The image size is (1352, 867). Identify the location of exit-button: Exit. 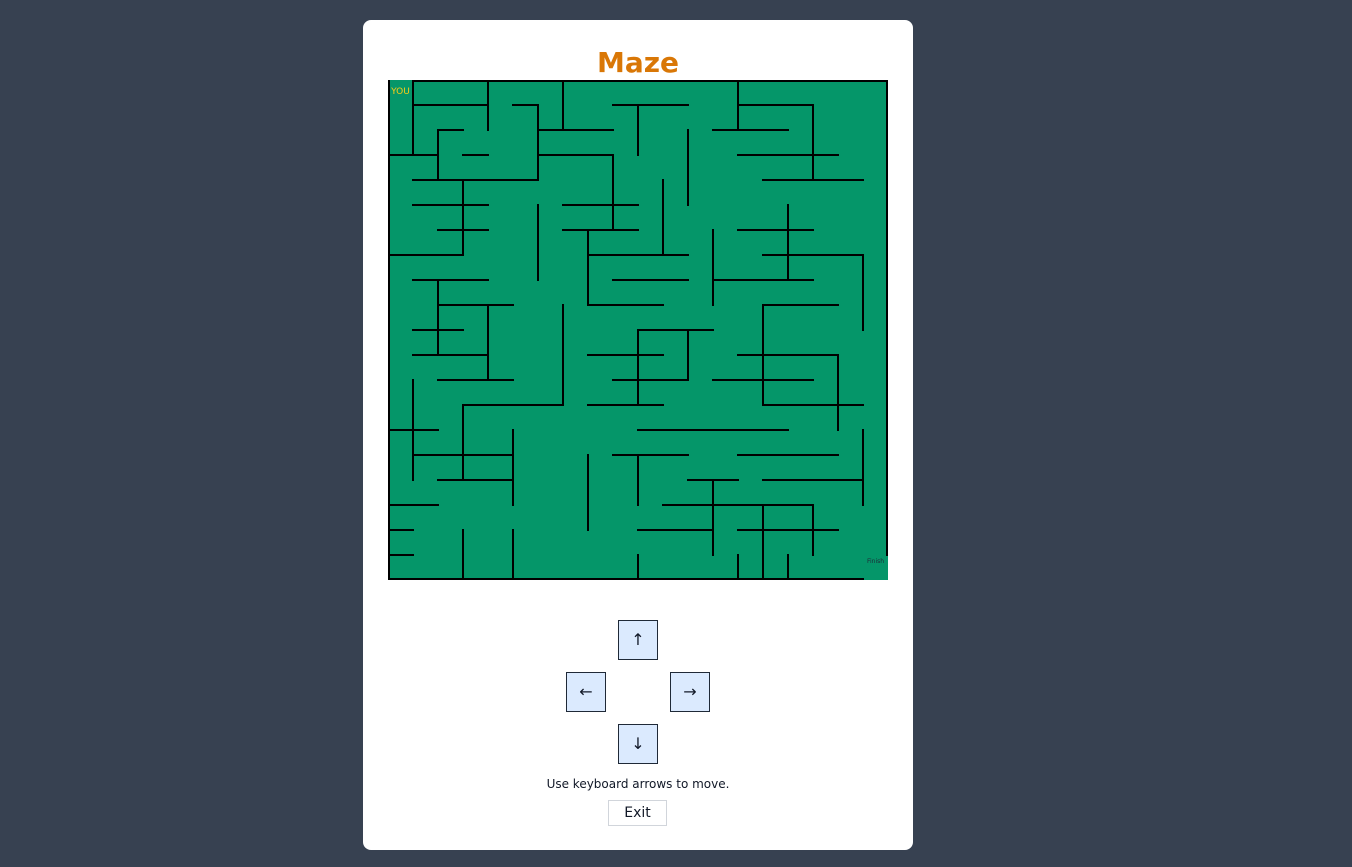
(637, 813).